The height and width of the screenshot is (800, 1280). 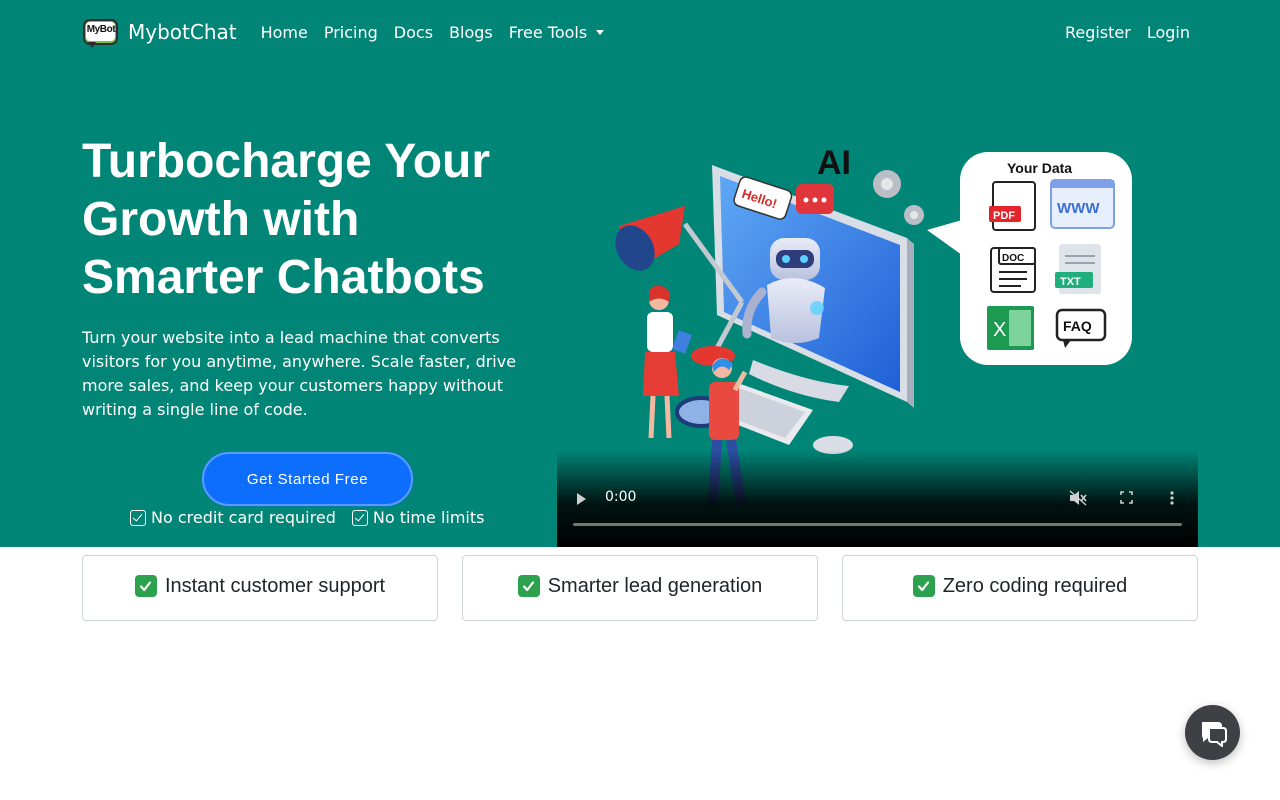 What do you see at coordinates (1172, 498) in the screenshot?
I see `more-options-icon` at bounding box center [1172, 498].